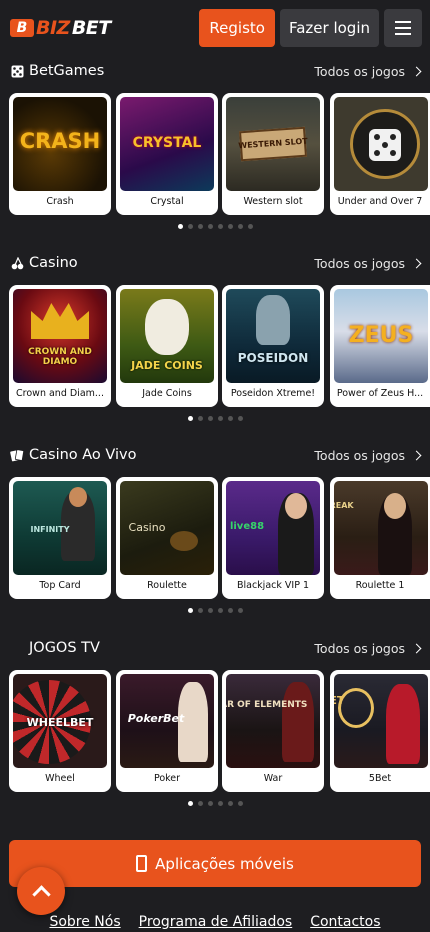  Describe the element at coordinates (273, 393) in the screenshot. I see `game-name: Poseidon Xtreme!` at that location.